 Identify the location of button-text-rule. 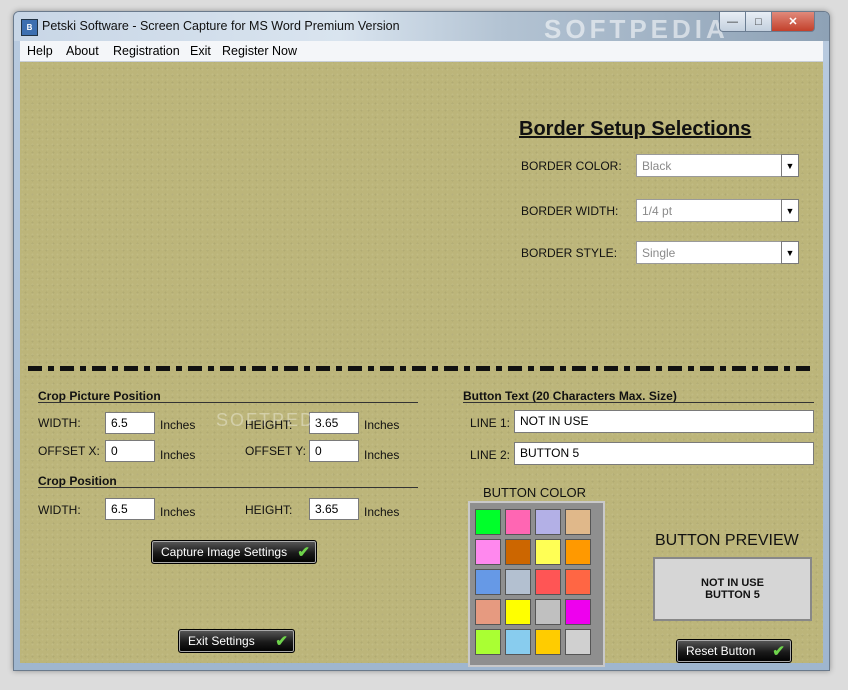
(638, 402).